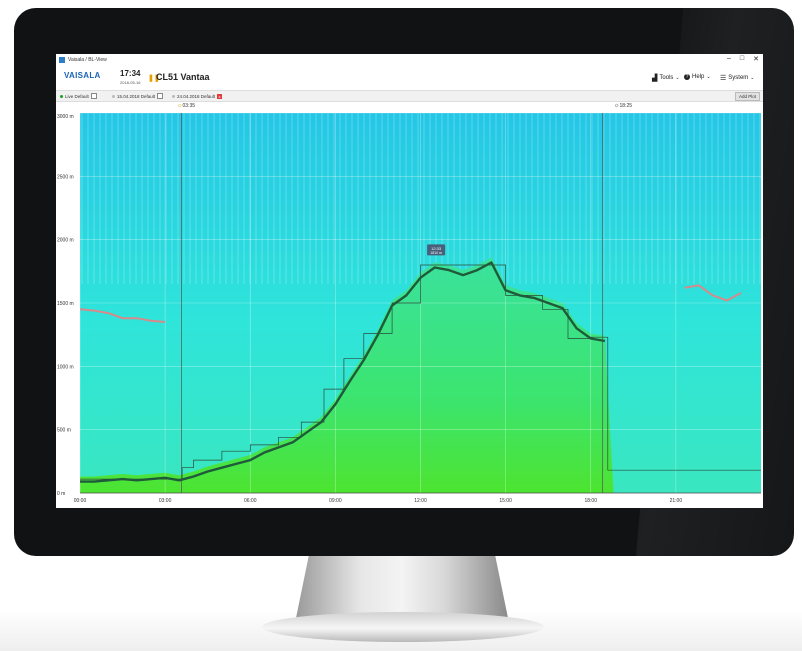  I want to click on y-tick-label: 2500 m, so click(65, 177).